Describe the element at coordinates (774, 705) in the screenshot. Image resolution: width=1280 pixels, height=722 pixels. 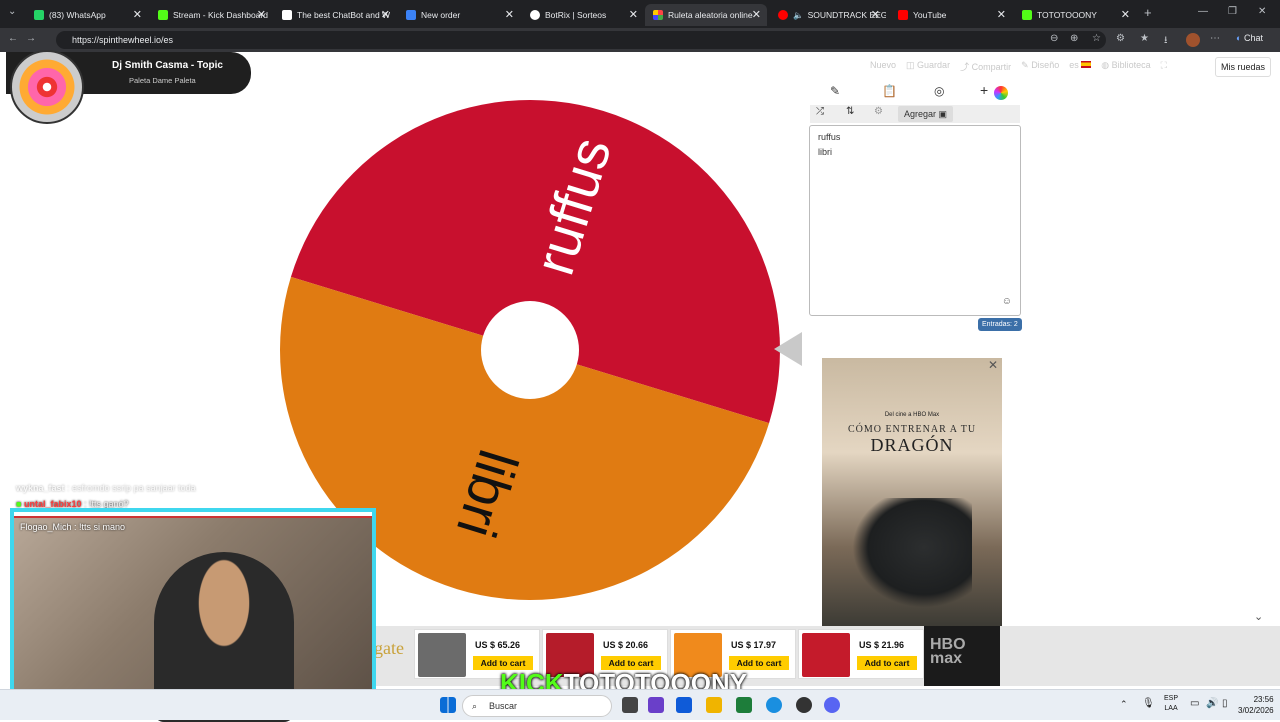
I see `edge-icon` at that location.